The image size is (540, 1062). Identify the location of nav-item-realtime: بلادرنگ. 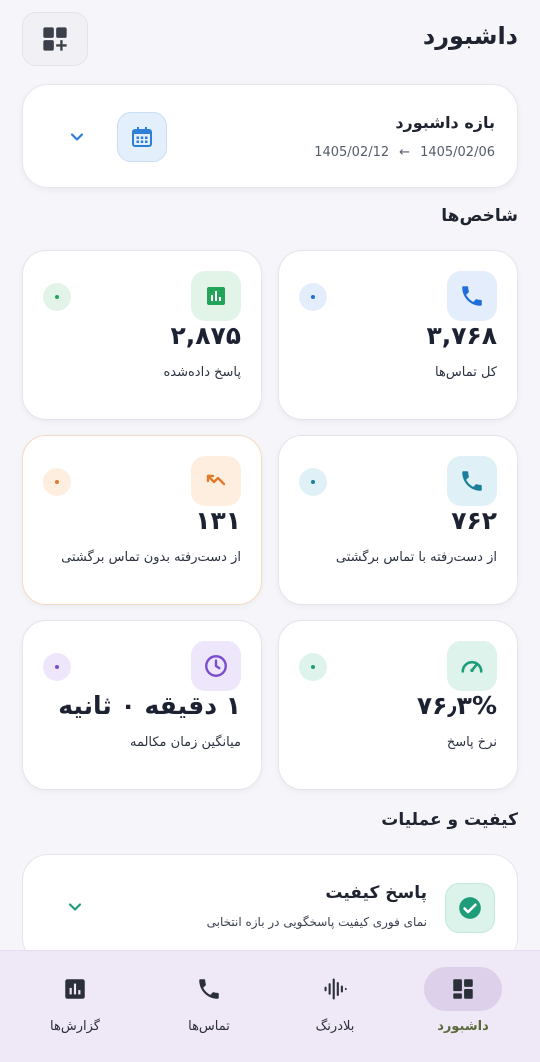
(335, 1007).